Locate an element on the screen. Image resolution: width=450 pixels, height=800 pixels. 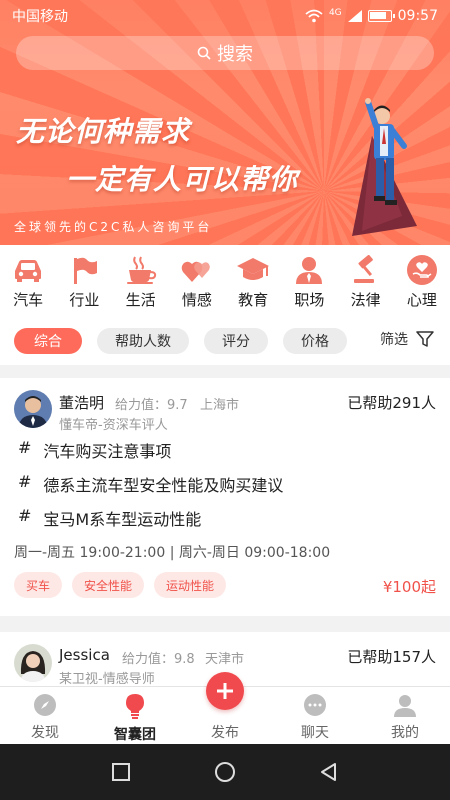
expert-tag: 运动性能 is located at coordinates (190, 585).